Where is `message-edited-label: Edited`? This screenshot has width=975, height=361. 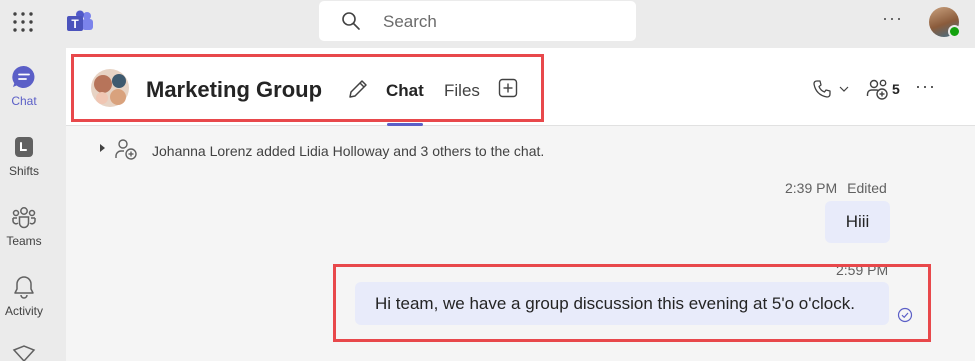
message-edited-label: Edited is located at coordinates (867, 188).